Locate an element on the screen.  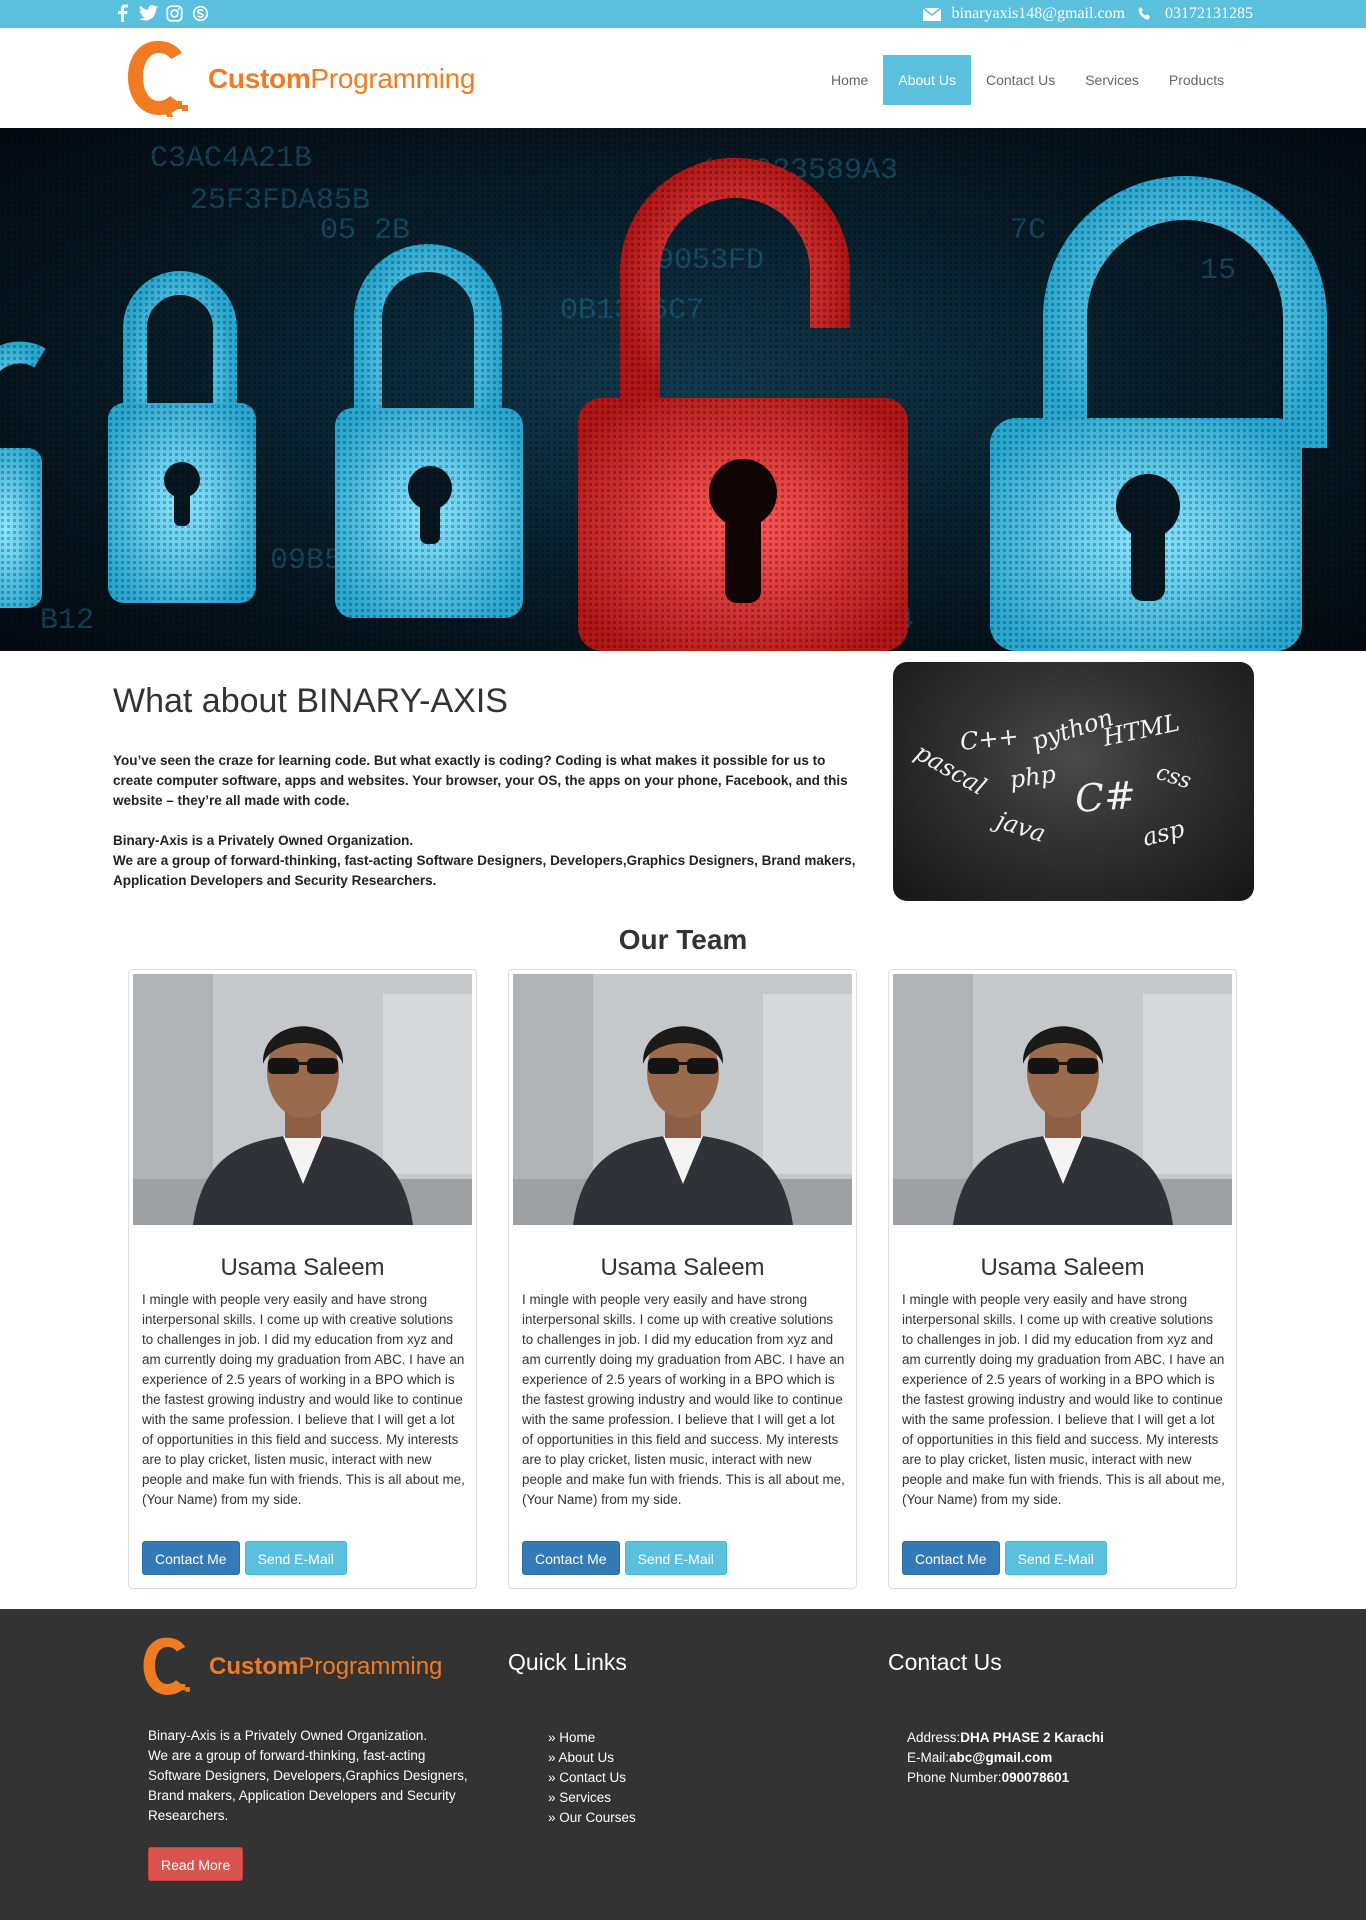
quick-link-services: » Services is located at coordinates (592, 1798).